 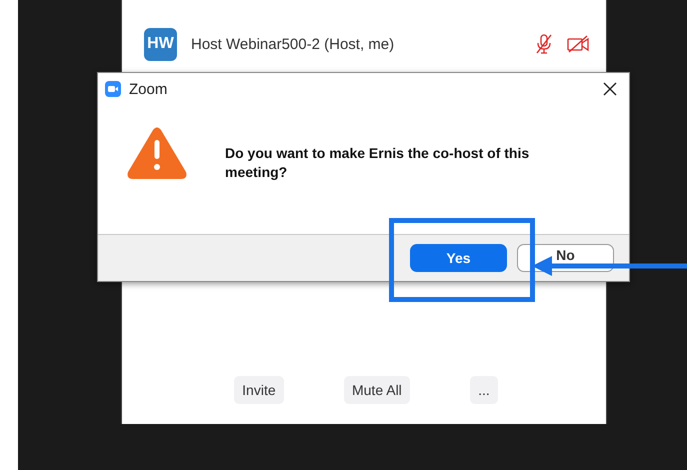 I want to click on warning-icon, so click(x=157, y=153).